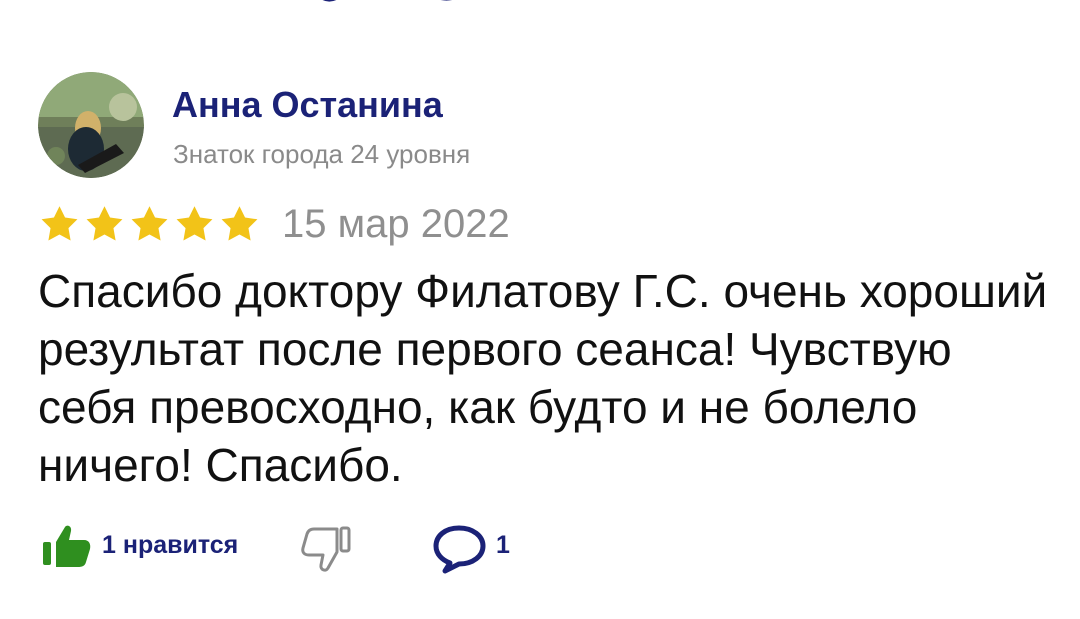 This screenshot has height=619, width=1080. I want to click on thumbs-up-icon, so click(67, 546).